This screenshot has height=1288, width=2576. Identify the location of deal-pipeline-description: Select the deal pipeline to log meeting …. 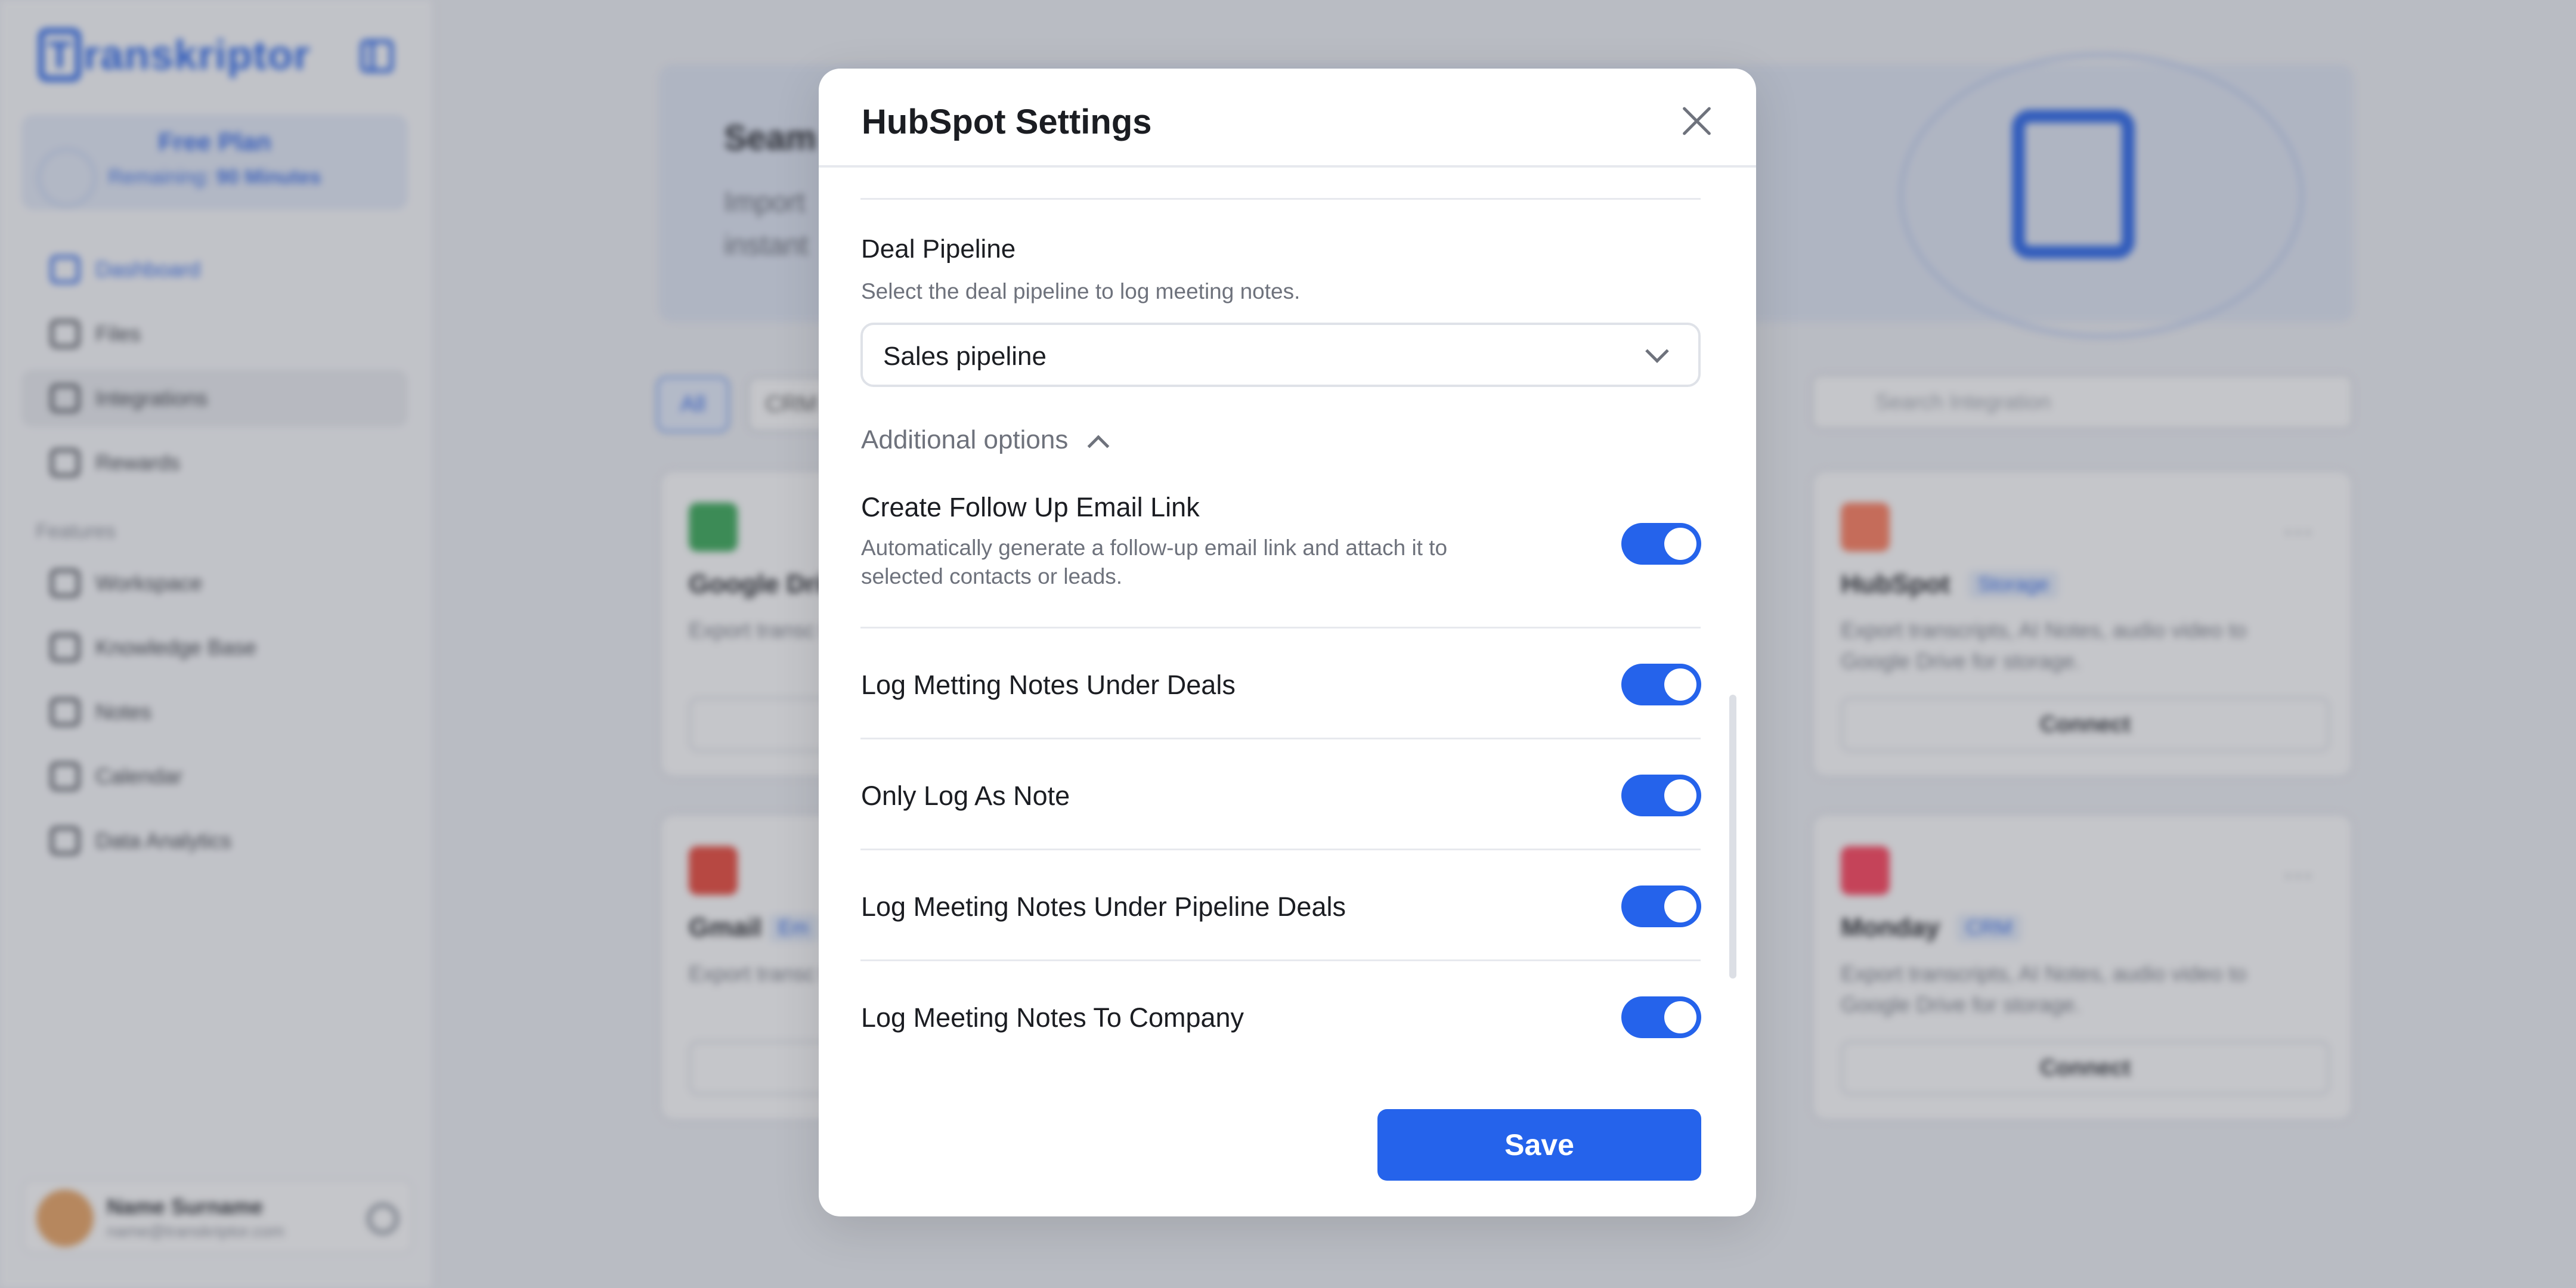
(1081, 291).